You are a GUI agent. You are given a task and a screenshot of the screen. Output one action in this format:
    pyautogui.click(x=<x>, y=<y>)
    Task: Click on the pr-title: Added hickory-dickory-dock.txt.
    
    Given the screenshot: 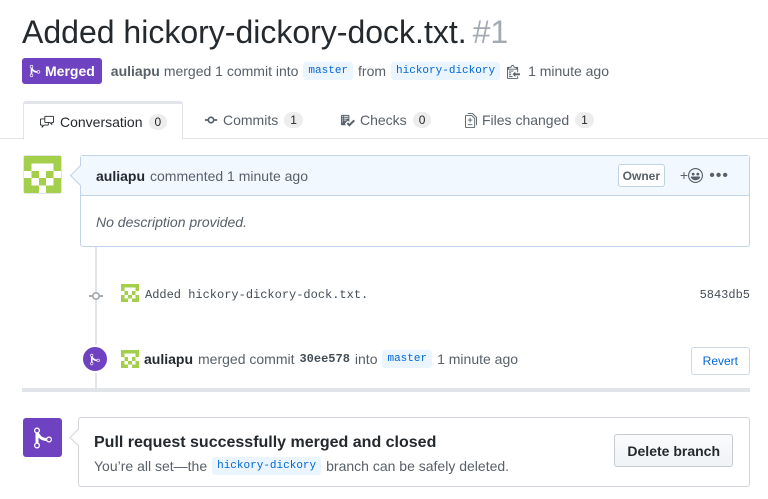 What is the action you would take?
    pyautogui.click(x=244, y=32)
    